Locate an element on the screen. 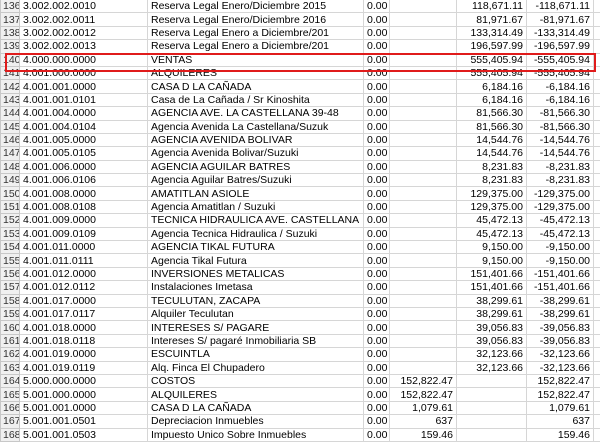  row-number: 157 is located at coordinates (10, 287).